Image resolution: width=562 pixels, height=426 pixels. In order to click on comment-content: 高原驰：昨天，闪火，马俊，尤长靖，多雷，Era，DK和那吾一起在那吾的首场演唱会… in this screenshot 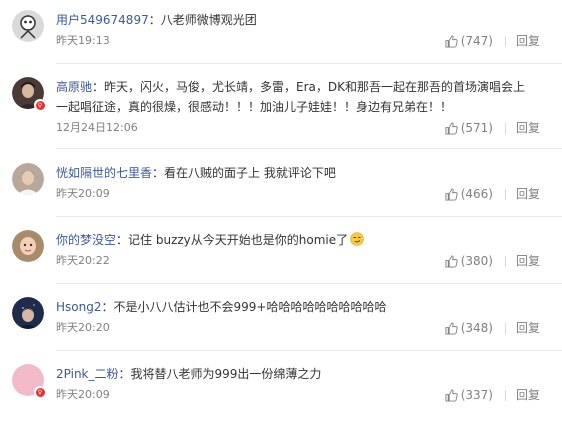, I will do `click(291, 97)`.